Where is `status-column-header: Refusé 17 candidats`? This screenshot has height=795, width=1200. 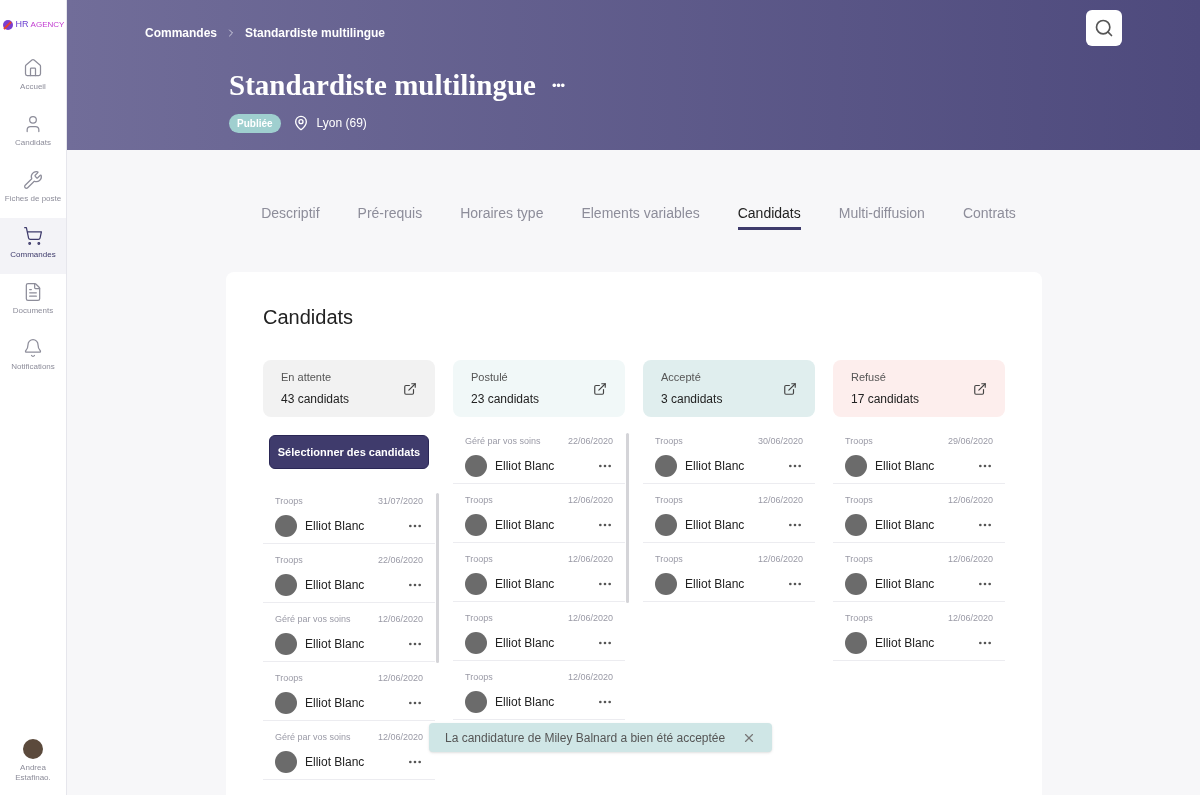 status-column-header: Refusé 17 candidats is located at coordinates (919, 388).